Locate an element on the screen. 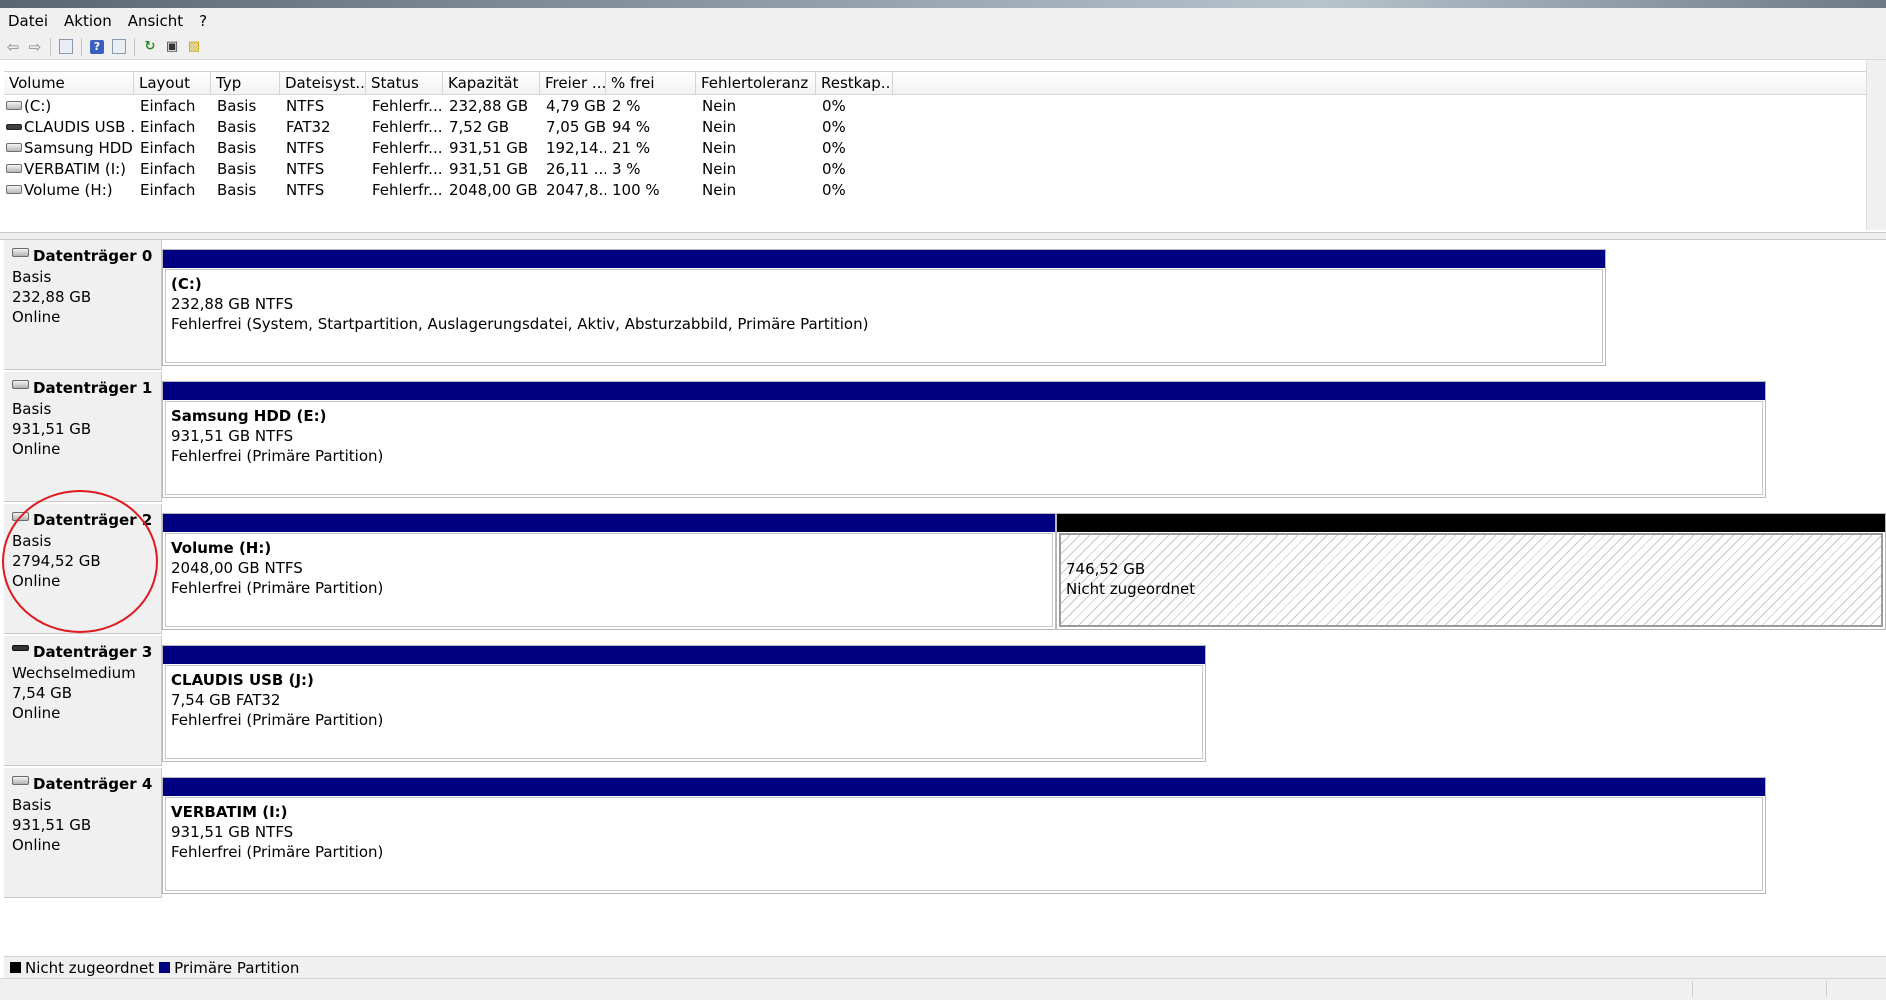 Image resolution: width=1886 pixels, height=1000 pixels. column-header-status: Status is located at coordinates (404, 83).